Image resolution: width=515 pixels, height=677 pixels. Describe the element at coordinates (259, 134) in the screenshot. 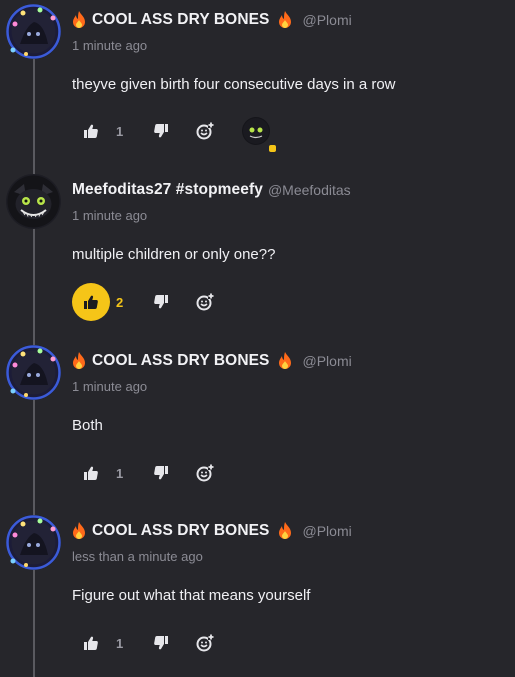

I see `reactor-avatar` at that location.